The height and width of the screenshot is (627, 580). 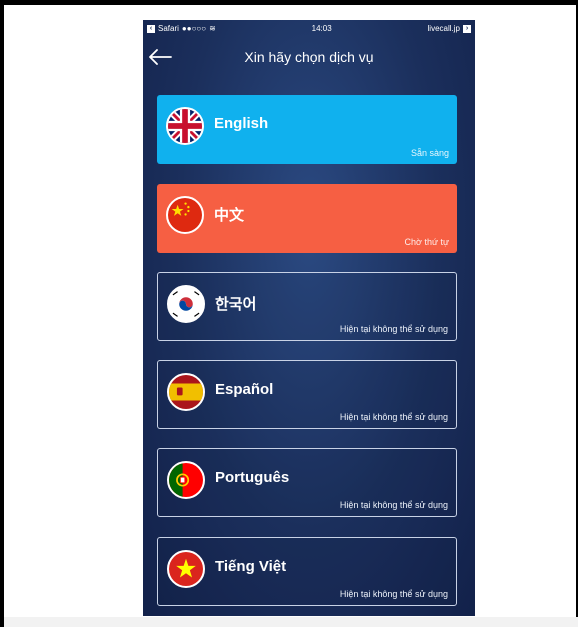 I want to click on spain-flag-icon, so click(x=186, y=392).